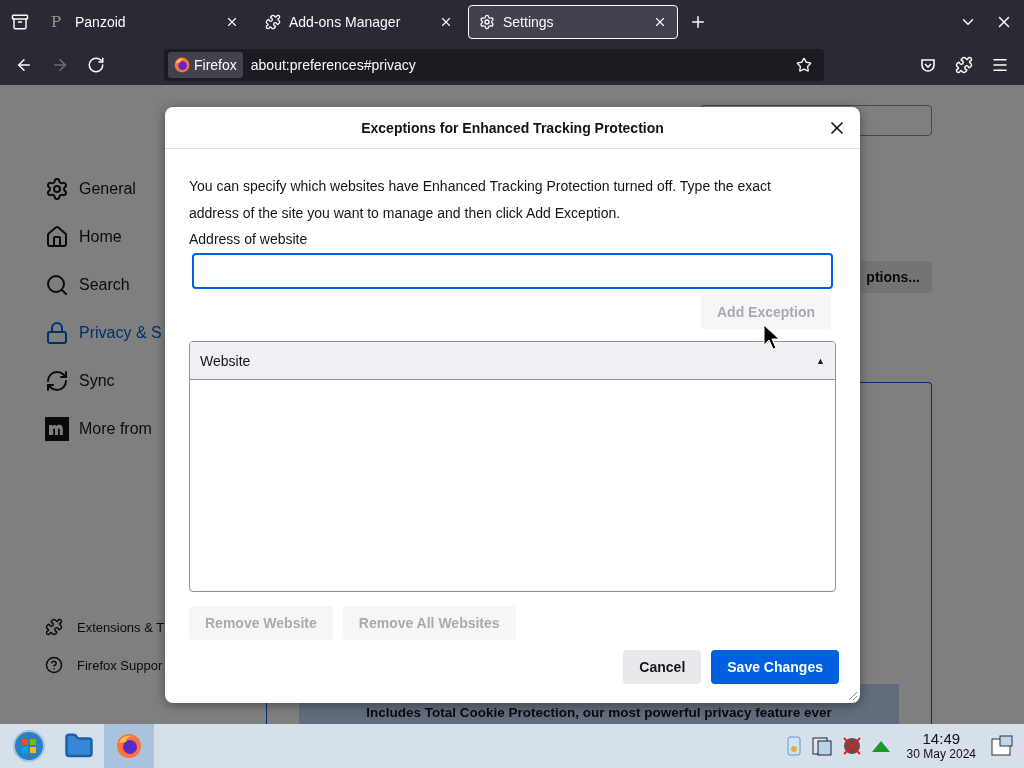 The height and width of the screenshot is (768, 1024). Describe the element at coordinates (57, 285) in the screenshot. I see `search-icon` at that location.